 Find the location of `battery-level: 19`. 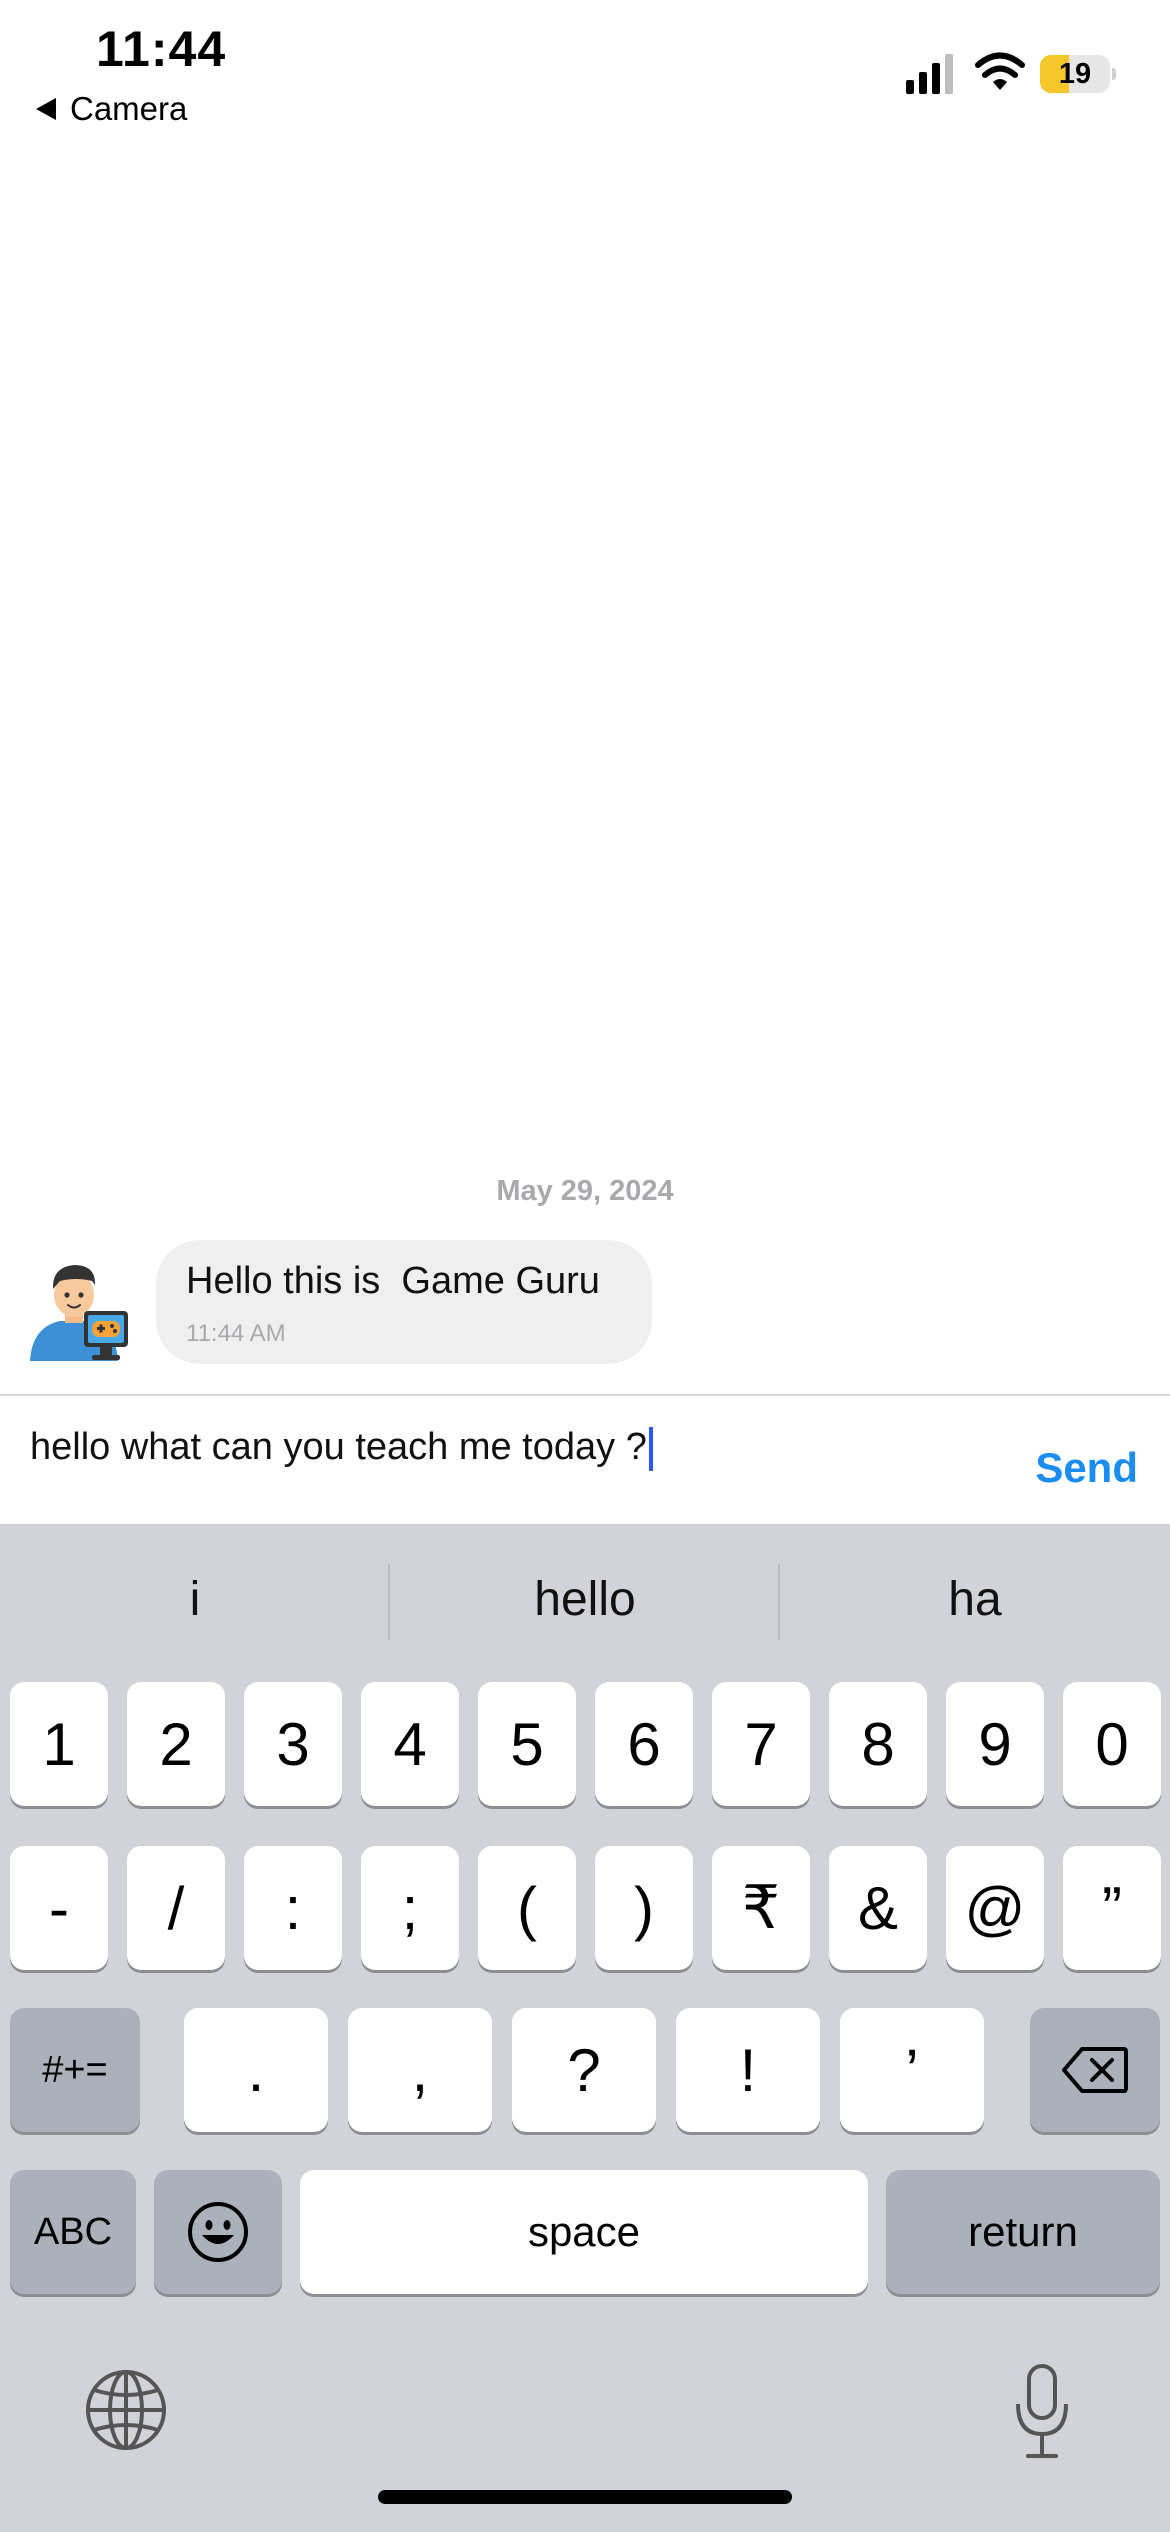

battery-level: 19 is located at coordinates (1075, 74).